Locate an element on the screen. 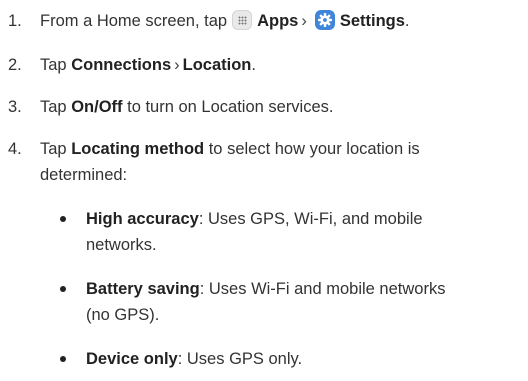 The height and width of the screenshot is (381, 528). step-text-continued: determined: is located at coordinates (84, 175).